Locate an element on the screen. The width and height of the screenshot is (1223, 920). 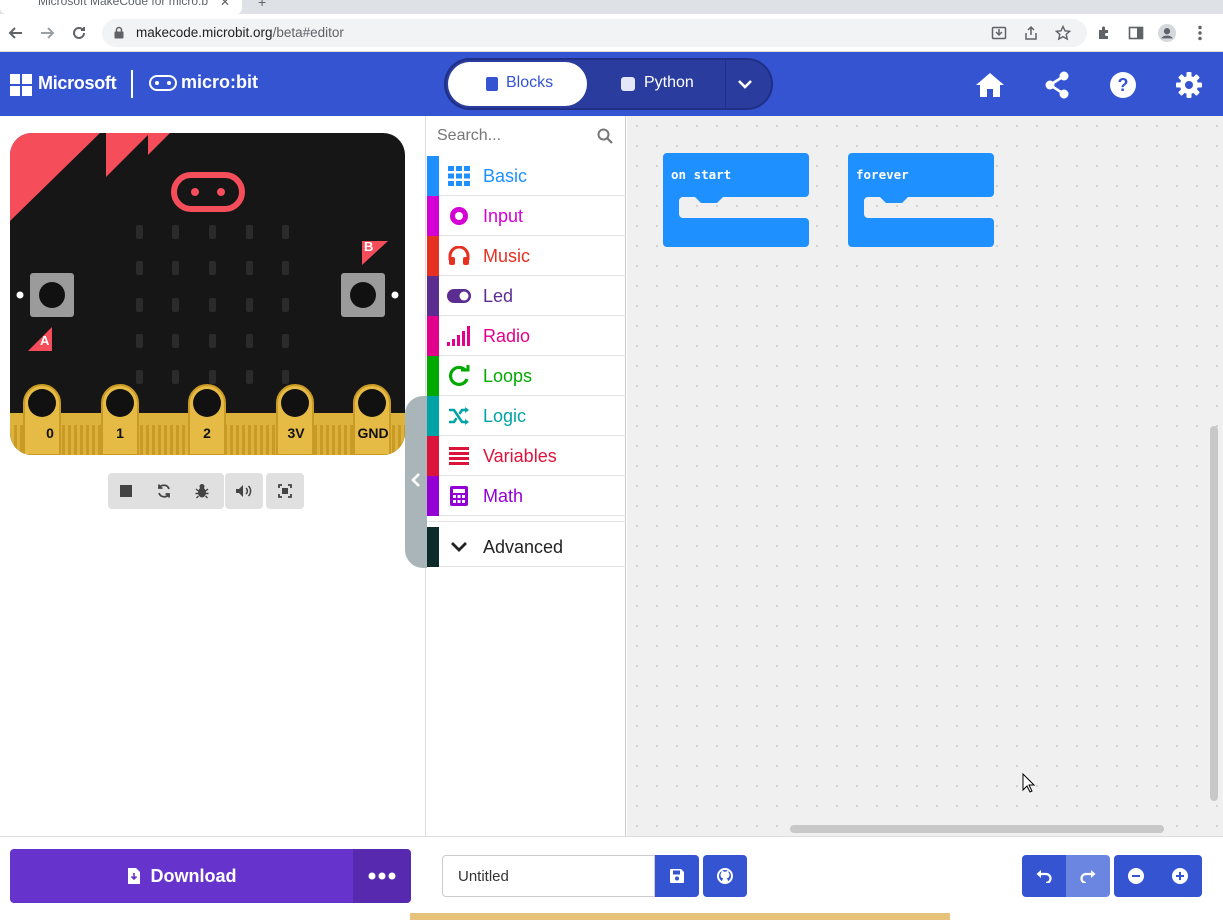
redo-icon is located at coordinates (1088, 876).